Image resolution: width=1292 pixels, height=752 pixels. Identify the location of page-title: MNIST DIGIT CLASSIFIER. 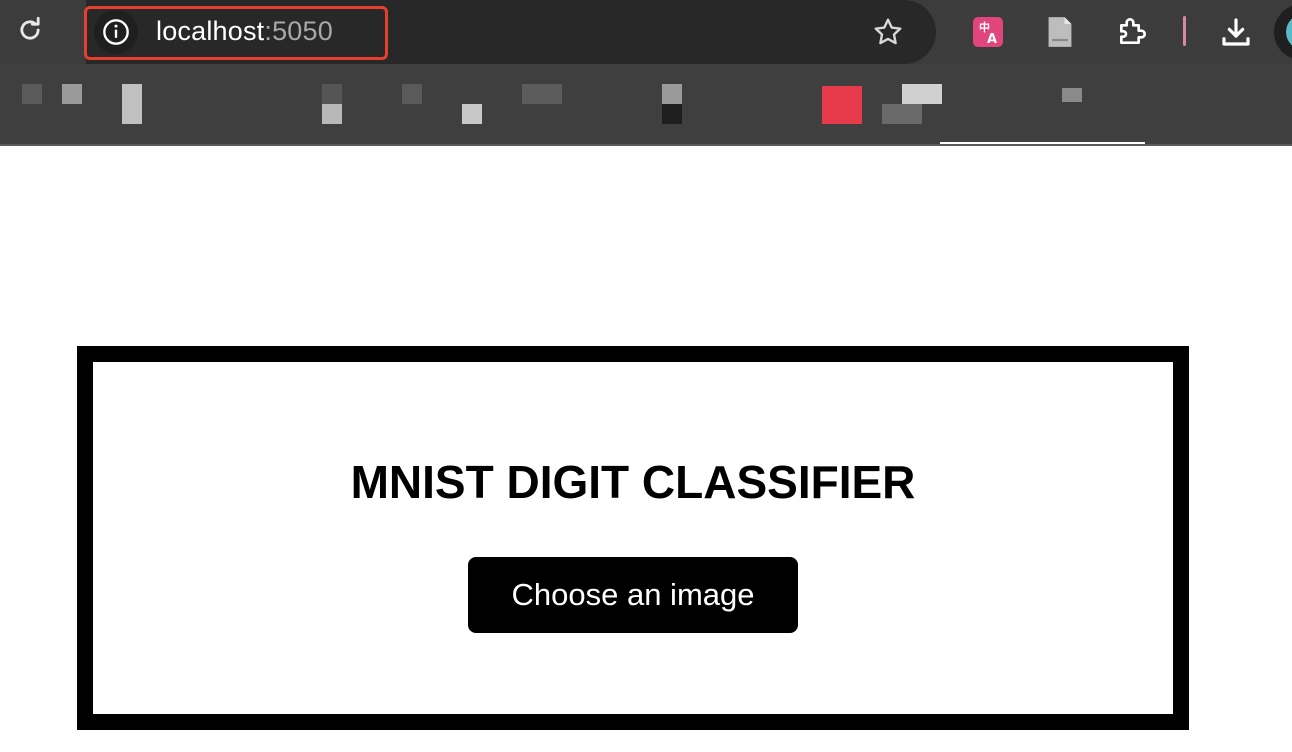
(633, 482).